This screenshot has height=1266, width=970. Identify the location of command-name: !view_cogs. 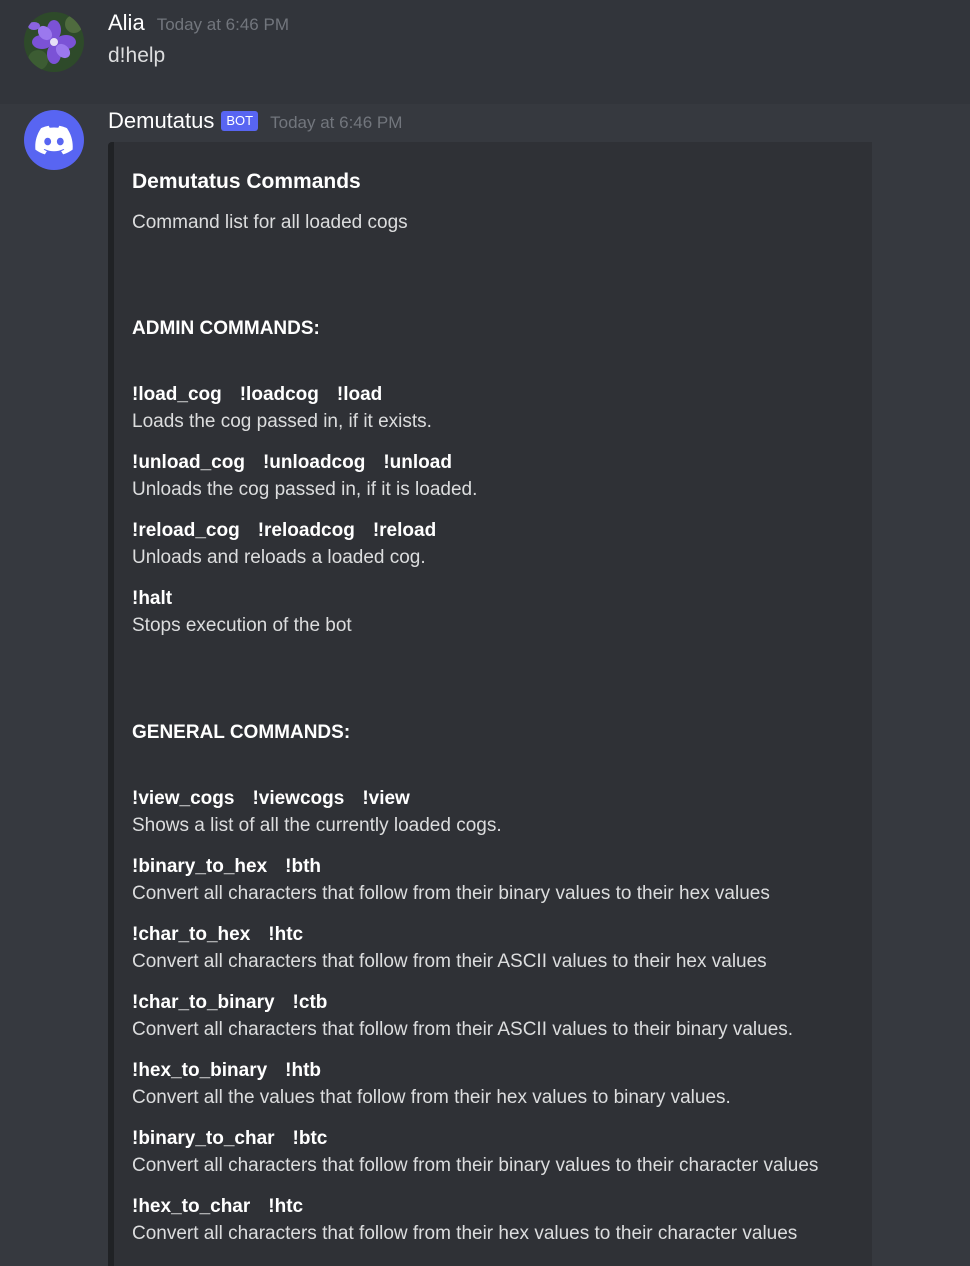
(183, 798).